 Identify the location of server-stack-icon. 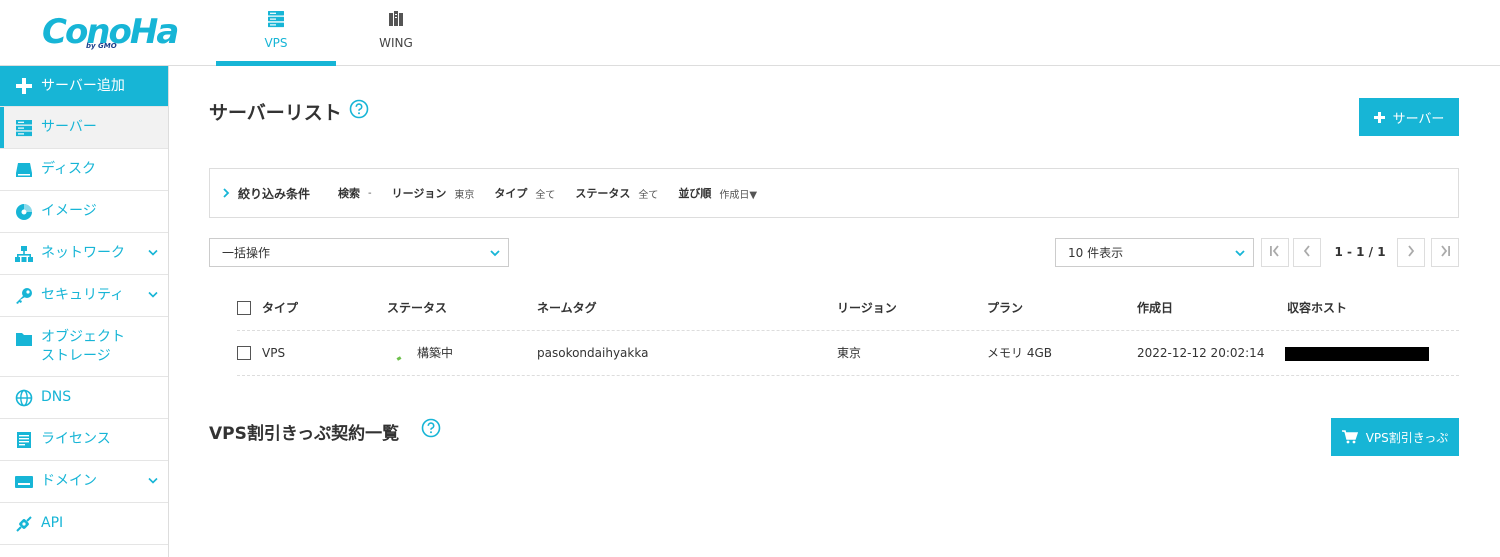
(276, 21).